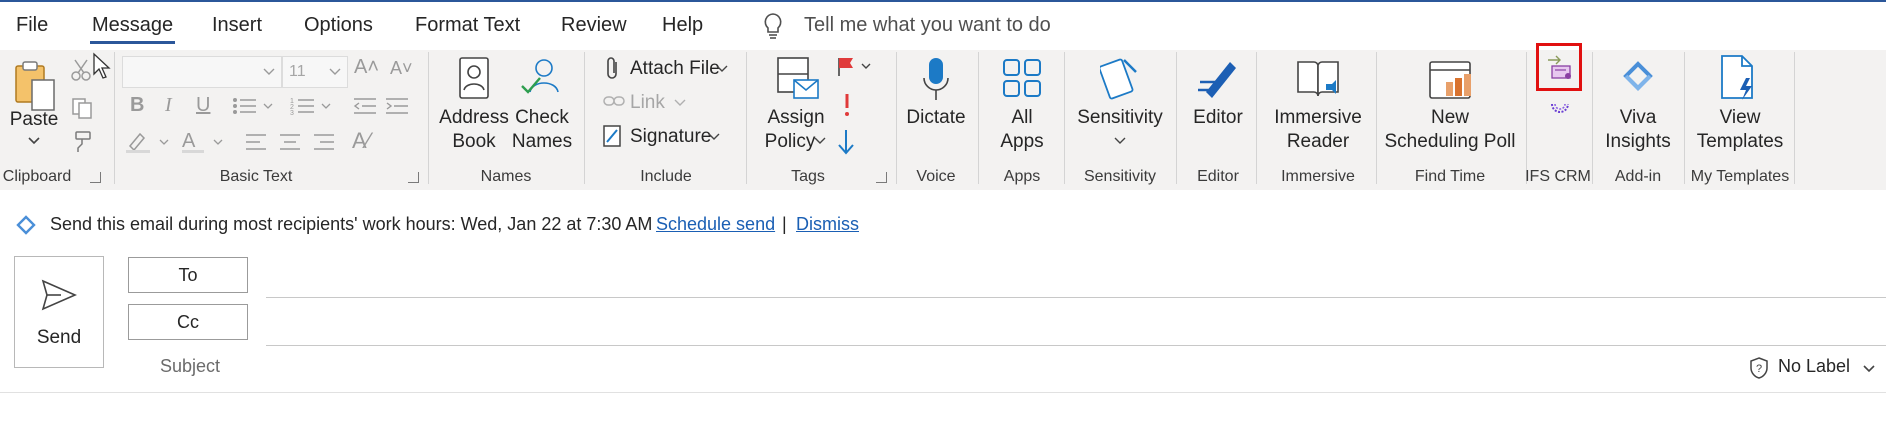  Describe the element at coordinates (541, 79) in the screenshot. I see `check-names-icon` at that location.